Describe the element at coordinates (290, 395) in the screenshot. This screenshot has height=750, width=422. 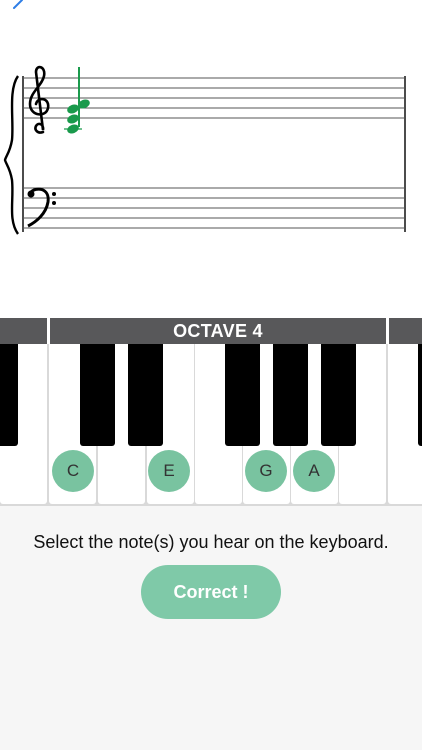
I see `black-key-g-sharp` at that location.